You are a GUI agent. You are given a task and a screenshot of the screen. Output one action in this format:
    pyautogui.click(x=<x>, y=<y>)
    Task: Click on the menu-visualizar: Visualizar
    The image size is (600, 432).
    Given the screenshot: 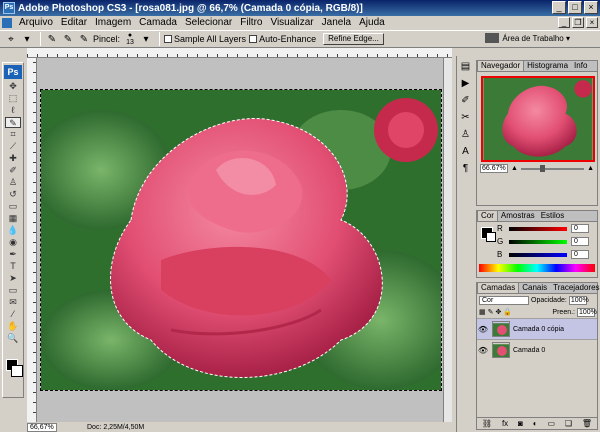 What is the action you would take?
    pyautogui.click(x=291, y=23)
    